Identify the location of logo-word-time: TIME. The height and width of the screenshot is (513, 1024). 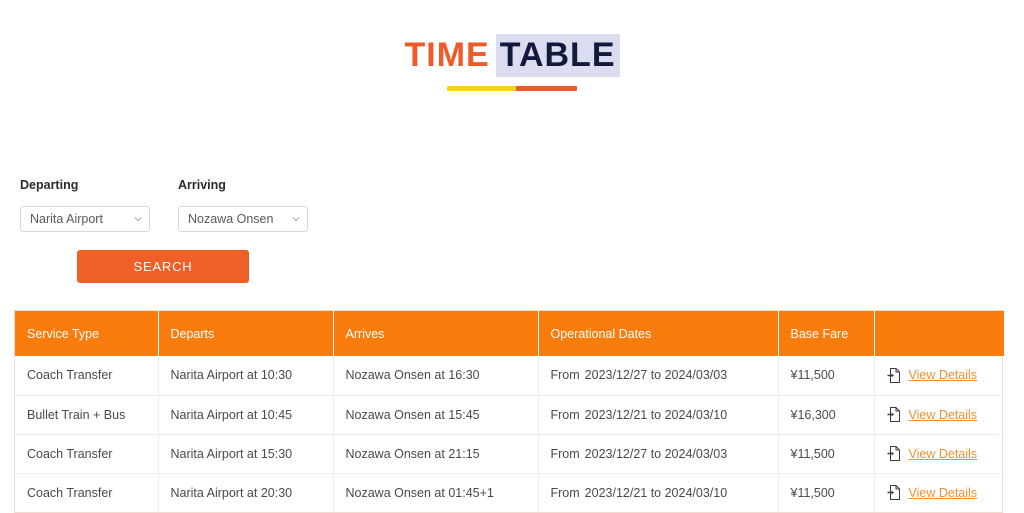
(447, 55).